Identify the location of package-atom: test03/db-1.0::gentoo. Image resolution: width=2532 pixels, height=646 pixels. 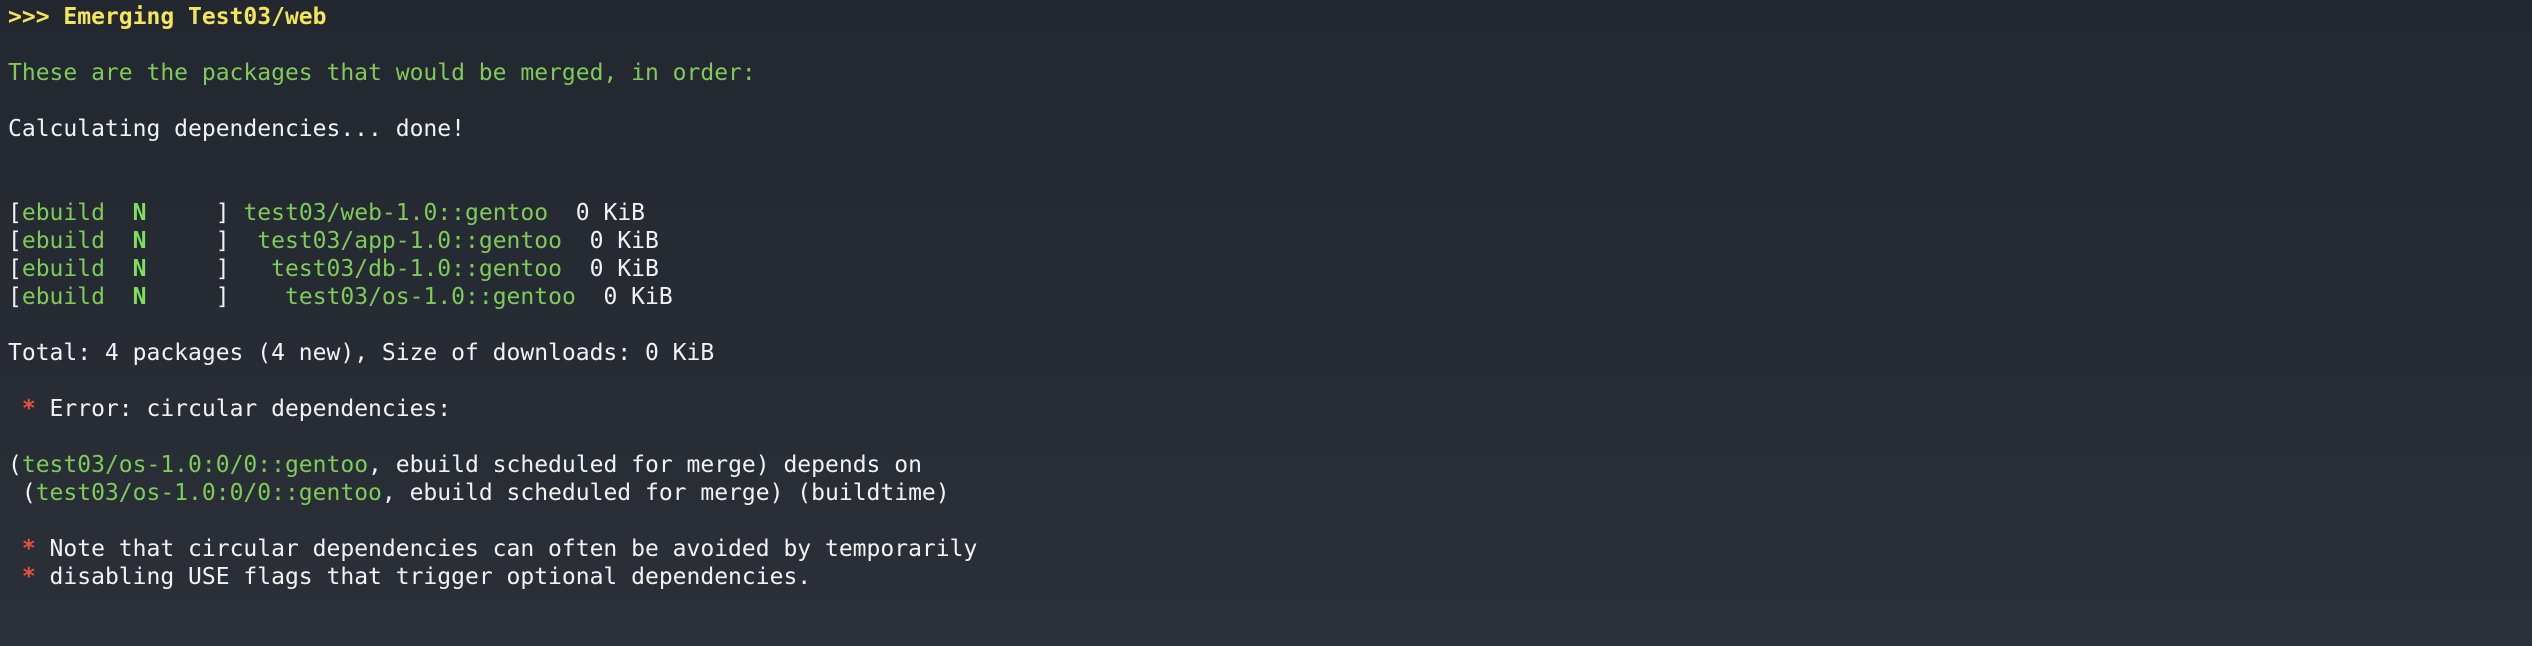
(416, 269).